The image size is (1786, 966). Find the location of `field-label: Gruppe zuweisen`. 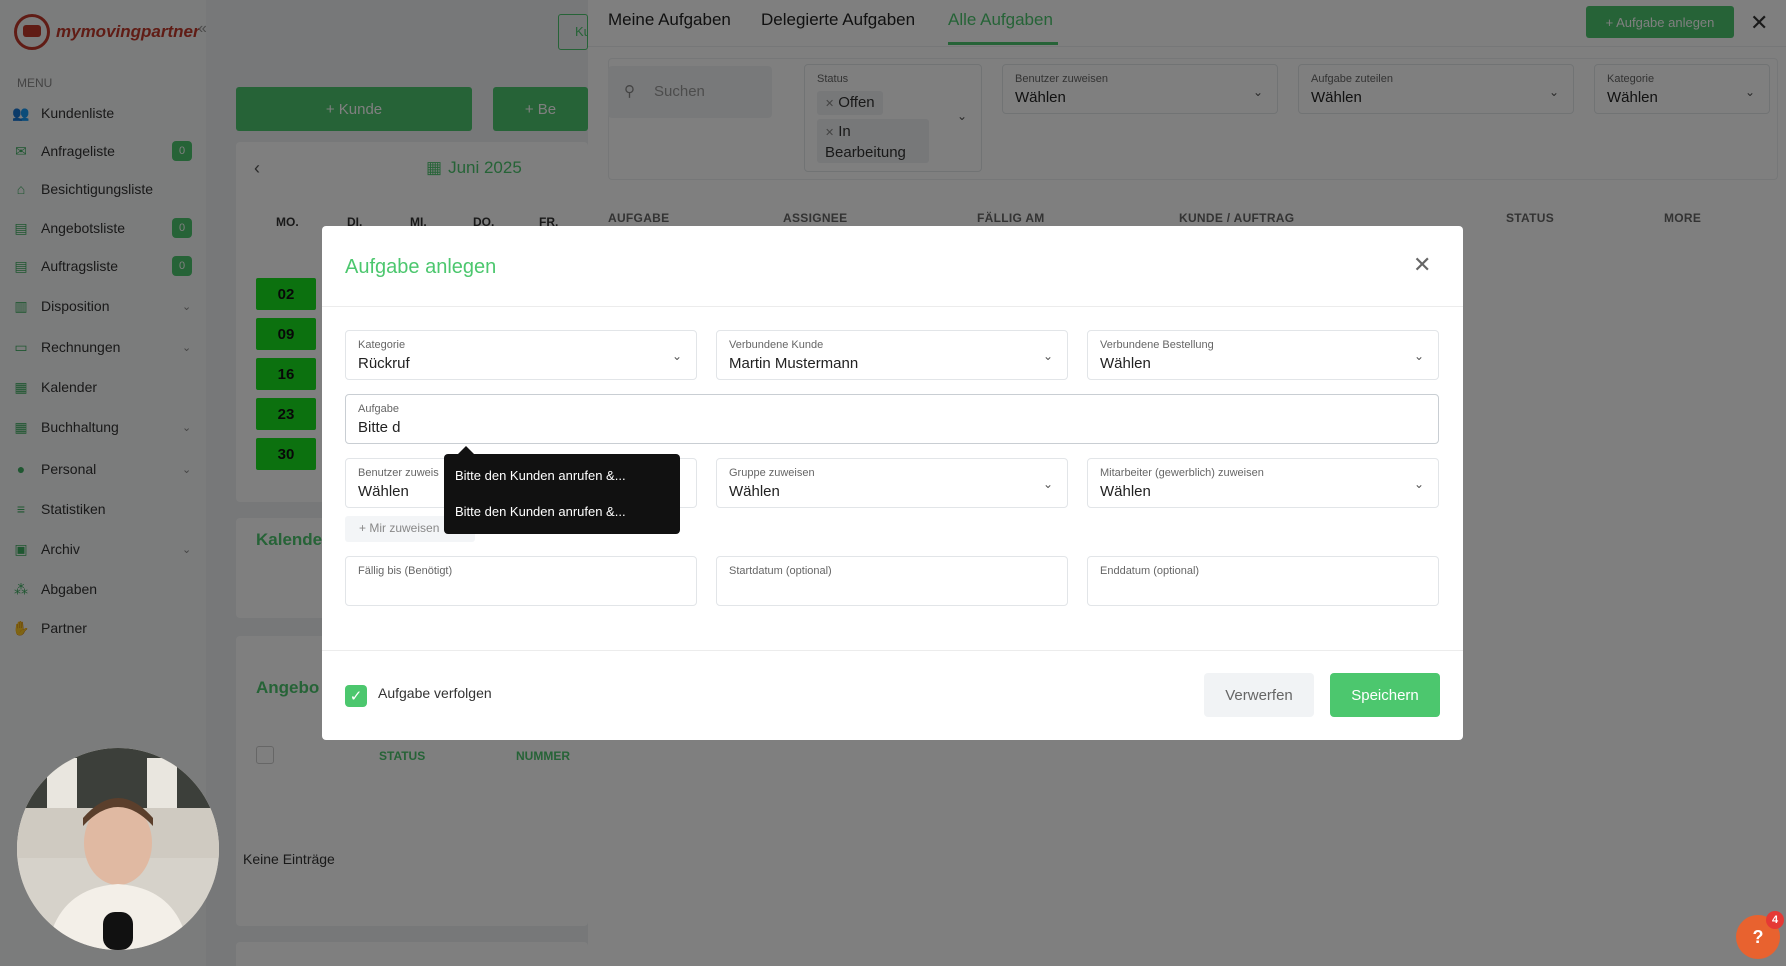

field-label: Gruppe zuweisen is located at coordinates (772, 473).